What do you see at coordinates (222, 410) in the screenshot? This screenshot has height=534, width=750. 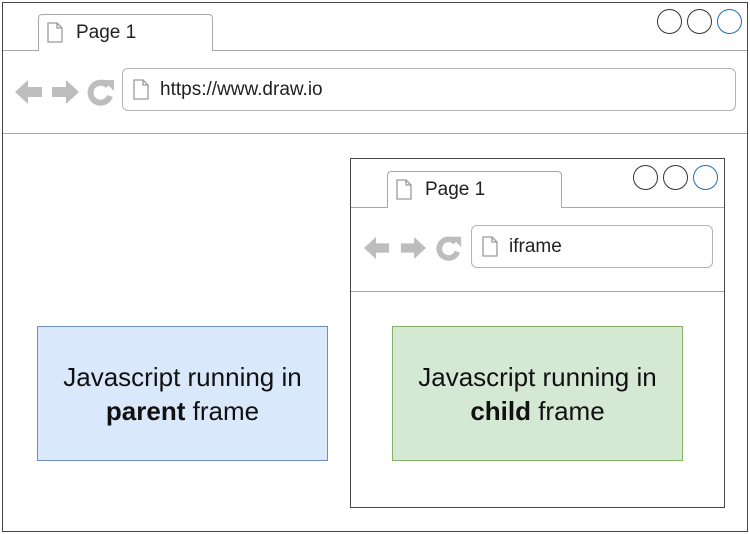 I see `parent-box-suffix: frame` at bounding box center [222, 410].